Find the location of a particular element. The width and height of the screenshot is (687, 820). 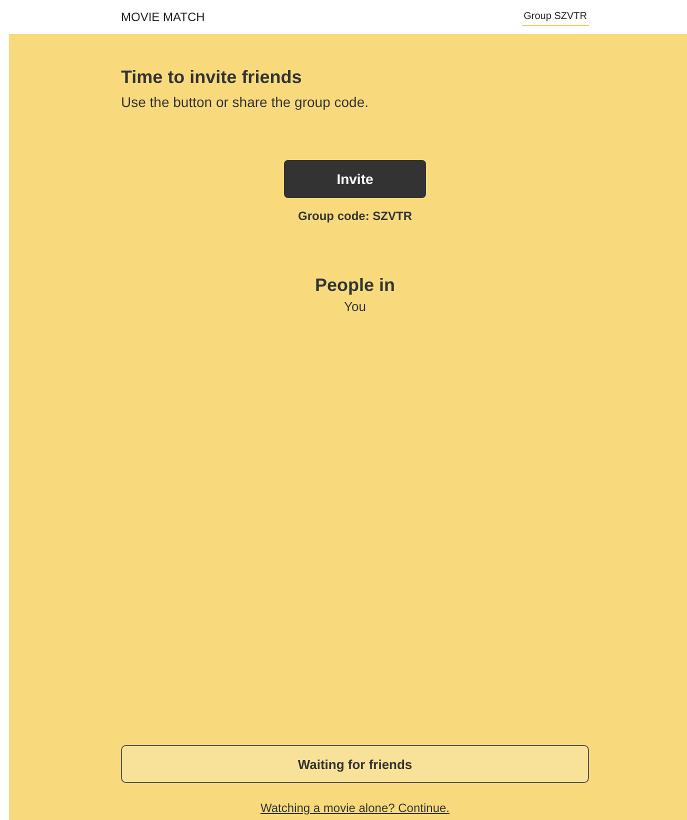

invite-button: Invite is located at coordinates (355, 179).